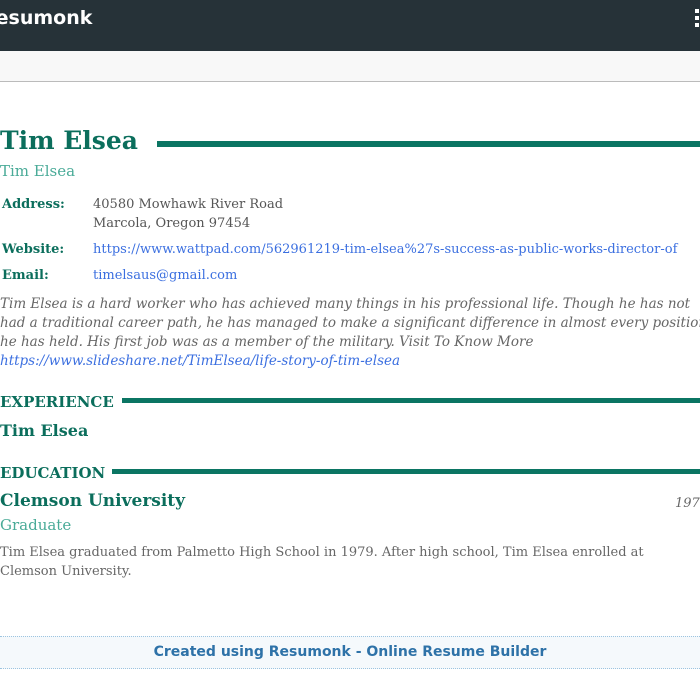 The width and height of the screenshot is (700, 685). Describe the element at coordinates (165, 275) in the screenshot. I see `email-link: timelsaus@gmail.com` at that location.